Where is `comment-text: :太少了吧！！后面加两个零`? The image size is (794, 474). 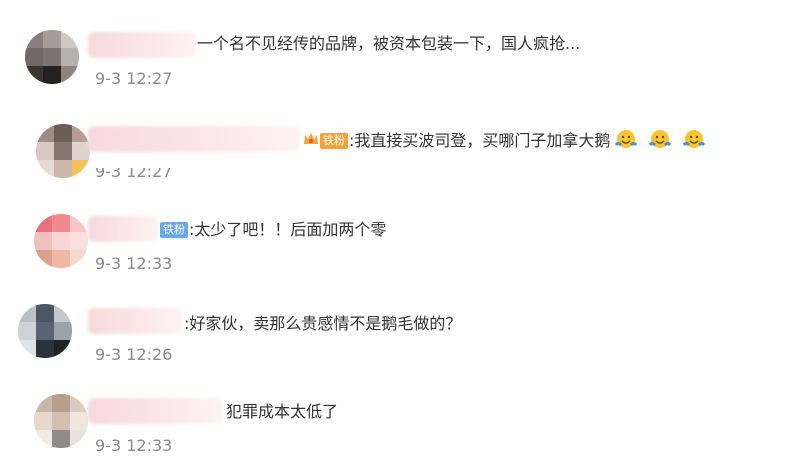 comment-text: :太少了吧！！后面加两个零 is located at coordinates (288, 229).